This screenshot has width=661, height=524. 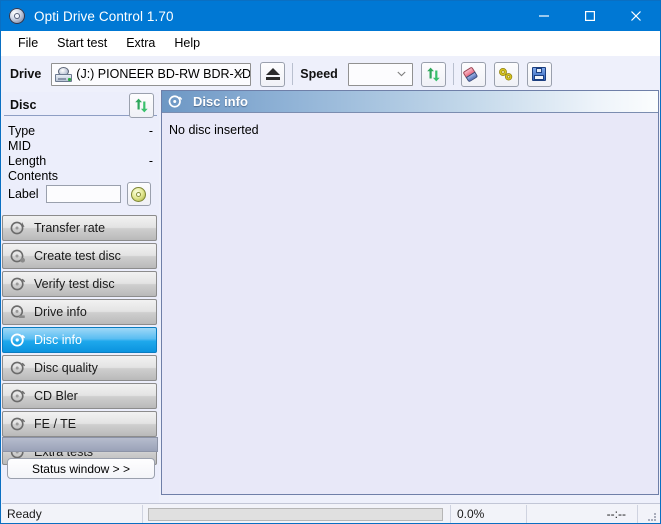 I want to click on drive-select: (J:) PIONEER BD-RW BDR-XD04 1.30, so click(x=151, y=74).